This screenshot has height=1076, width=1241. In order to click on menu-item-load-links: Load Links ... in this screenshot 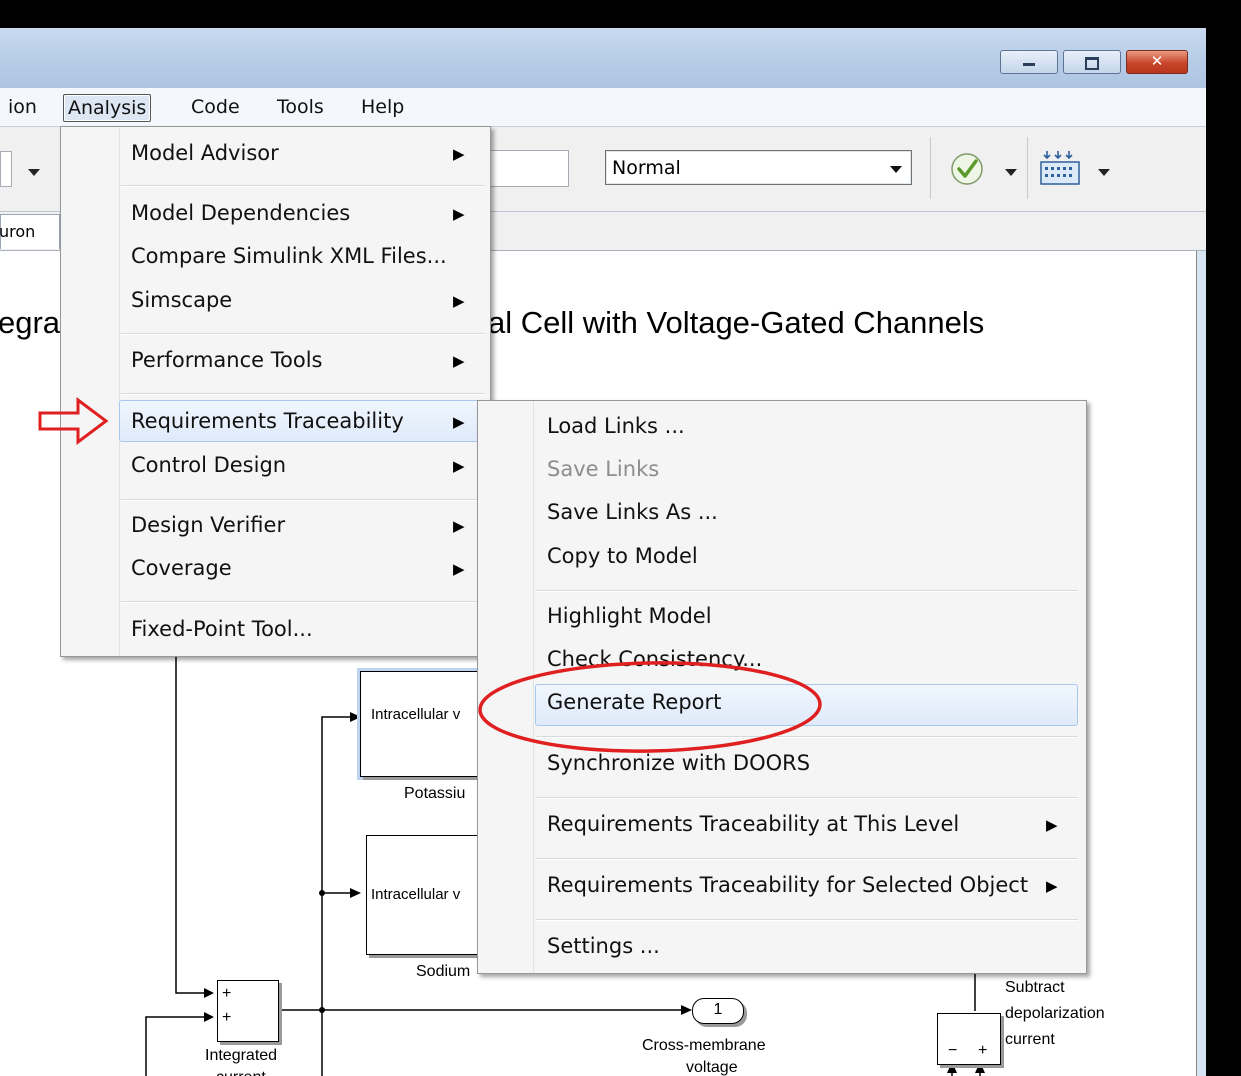, I will do `click(616, 426)`.